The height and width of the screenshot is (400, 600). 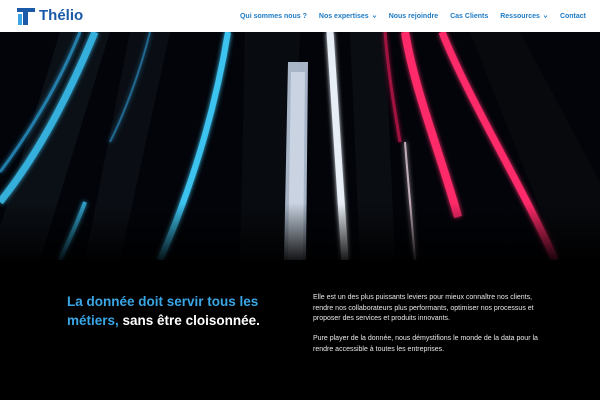 I want to click on nav-item-qui-sommes-nous: Qui sommes nous ?, so click(x=273, y=16).